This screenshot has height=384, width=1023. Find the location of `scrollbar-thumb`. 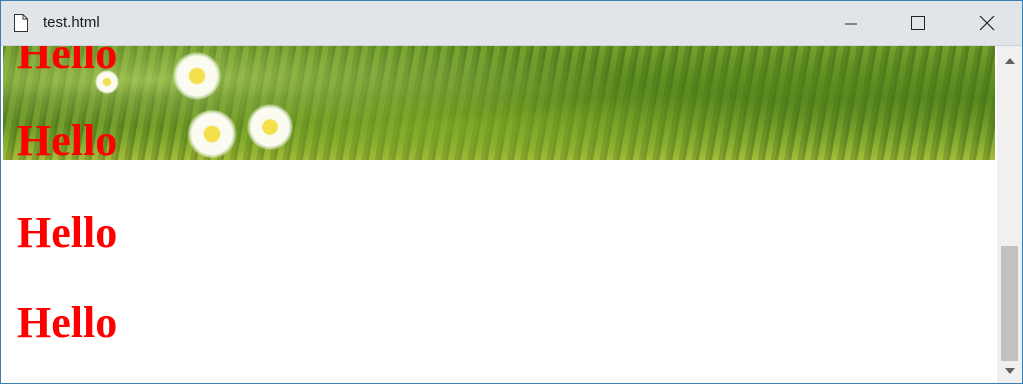

scrollbar-thumb is located at coordinates (1009, 303).